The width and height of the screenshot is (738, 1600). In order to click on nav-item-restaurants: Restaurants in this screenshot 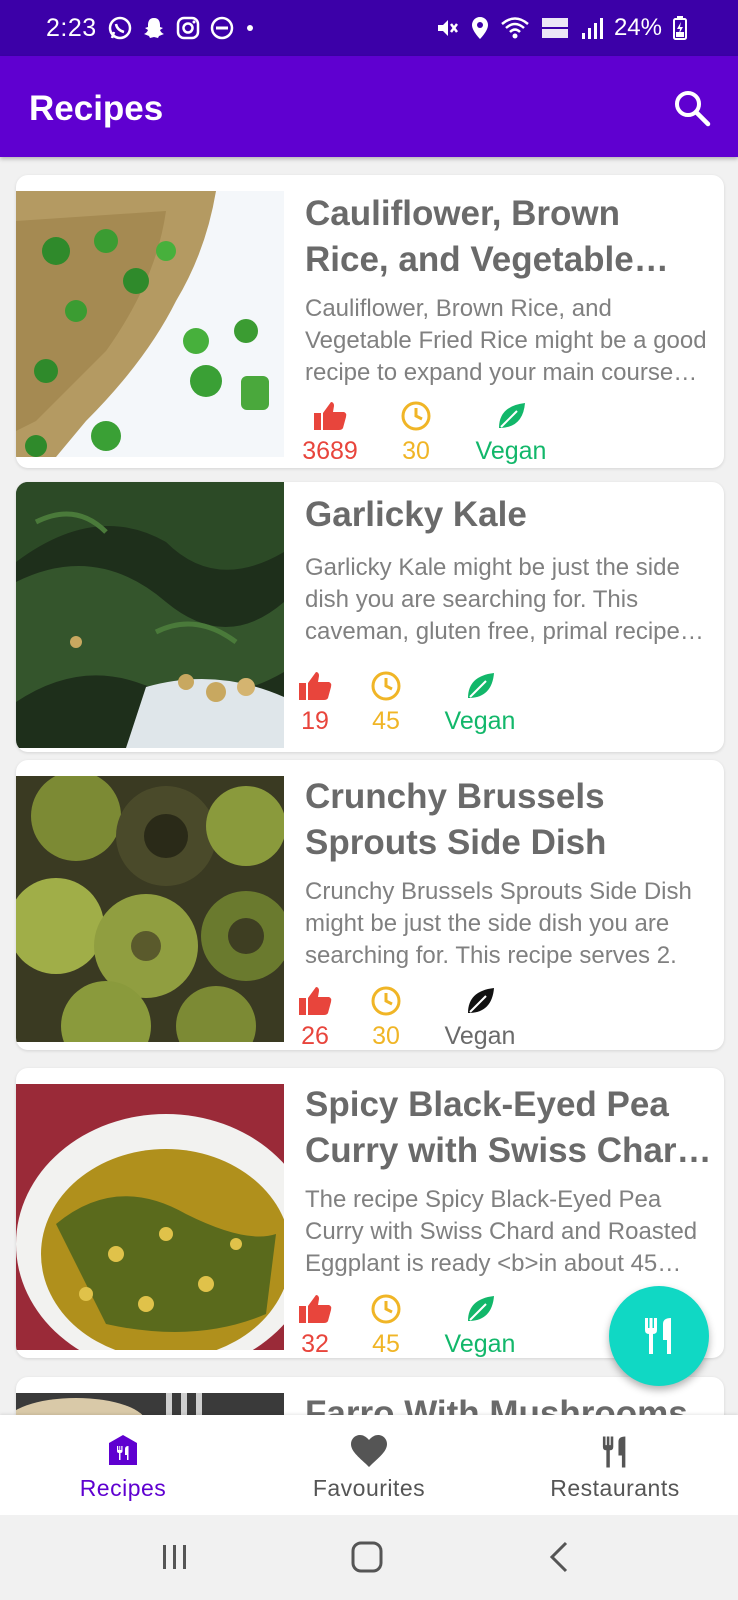, I will do `click(615, 1465)`.